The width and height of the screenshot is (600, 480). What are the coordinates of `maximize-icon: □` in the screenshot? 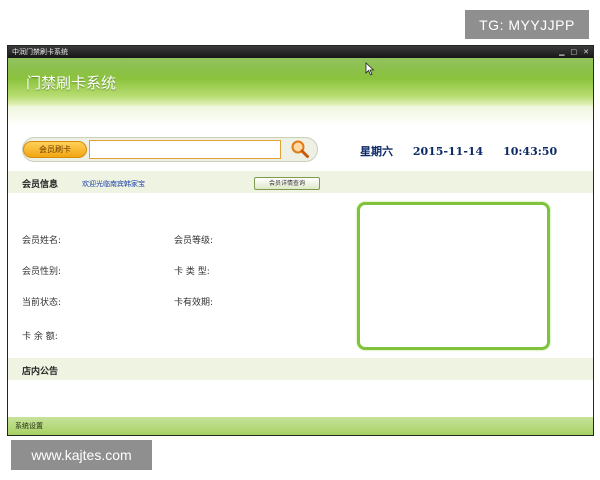 It's located at (574, 52).